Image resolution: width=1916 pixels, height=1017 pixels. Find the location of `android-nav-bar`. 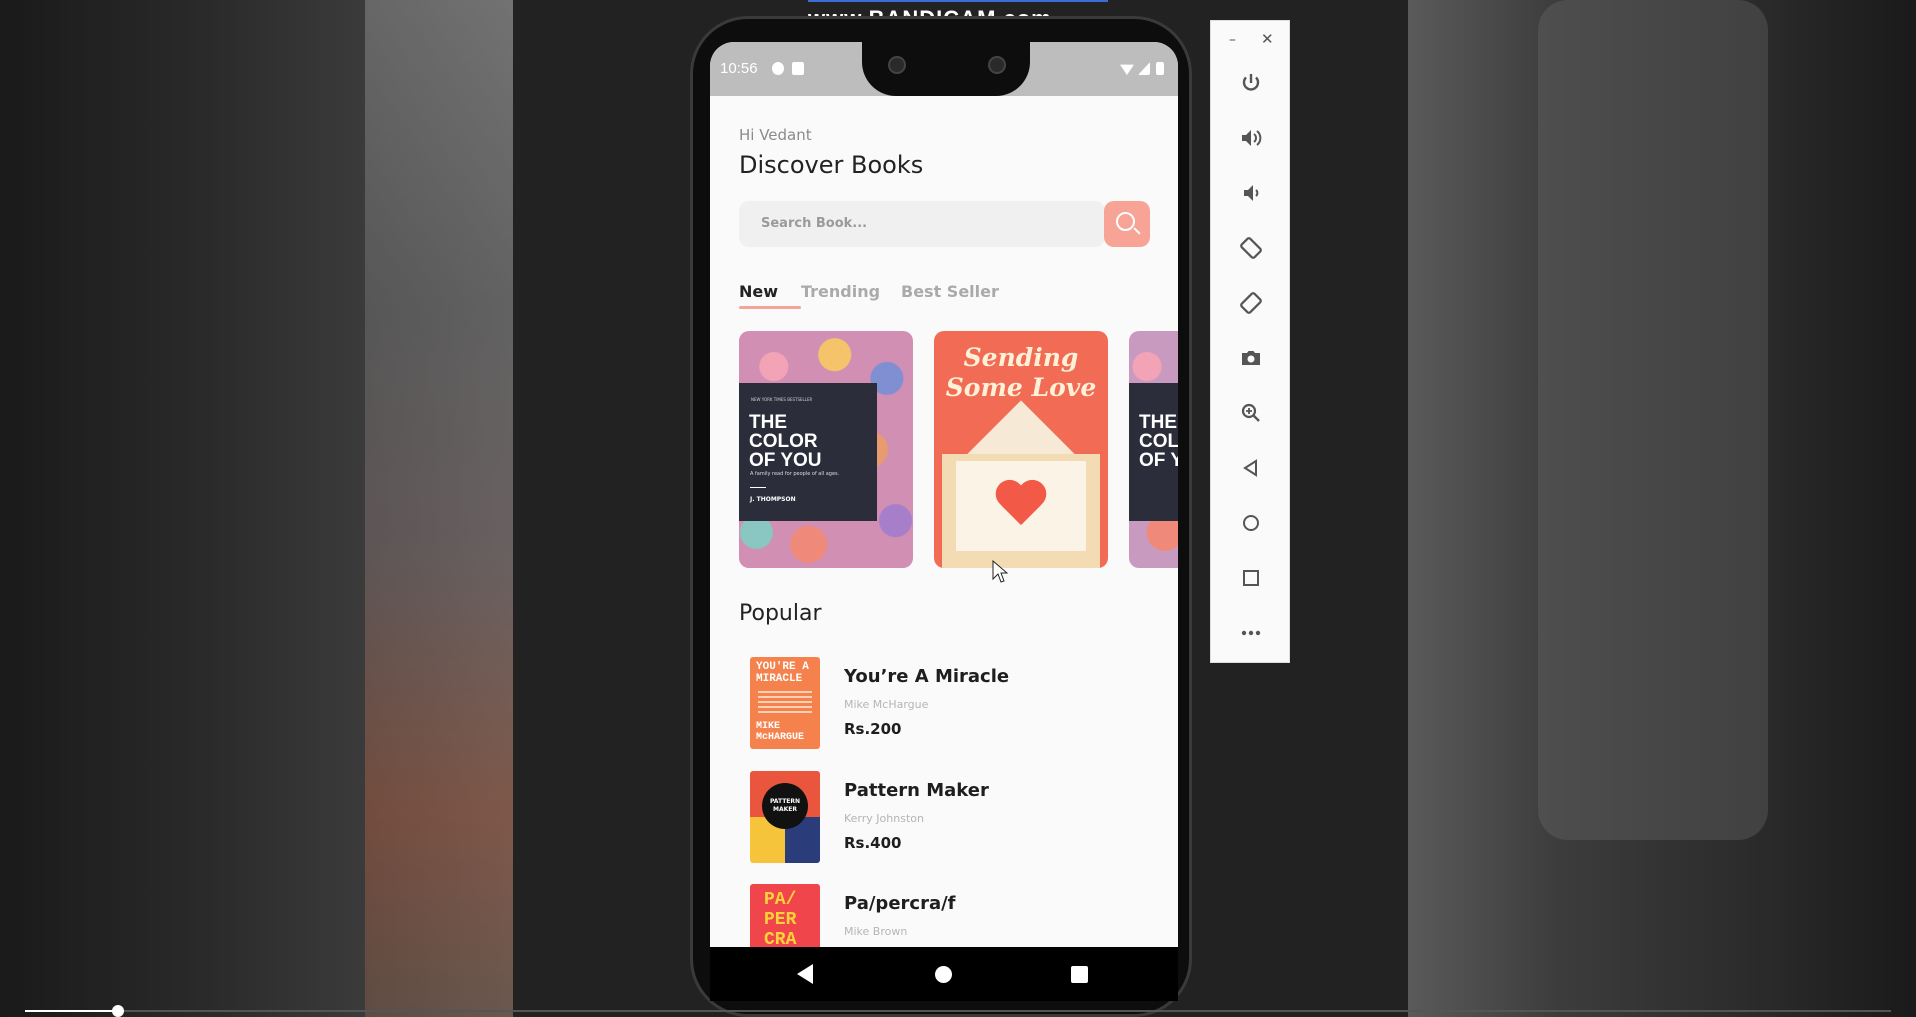

android-nav-bar is located at coordinates (944, 974).